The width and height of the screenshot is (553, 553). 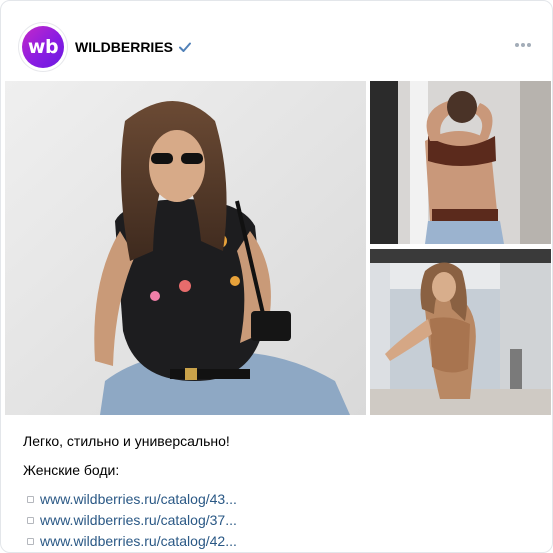 I want to click on author-row: WILDBERRIES, so click(x=133, y=47).